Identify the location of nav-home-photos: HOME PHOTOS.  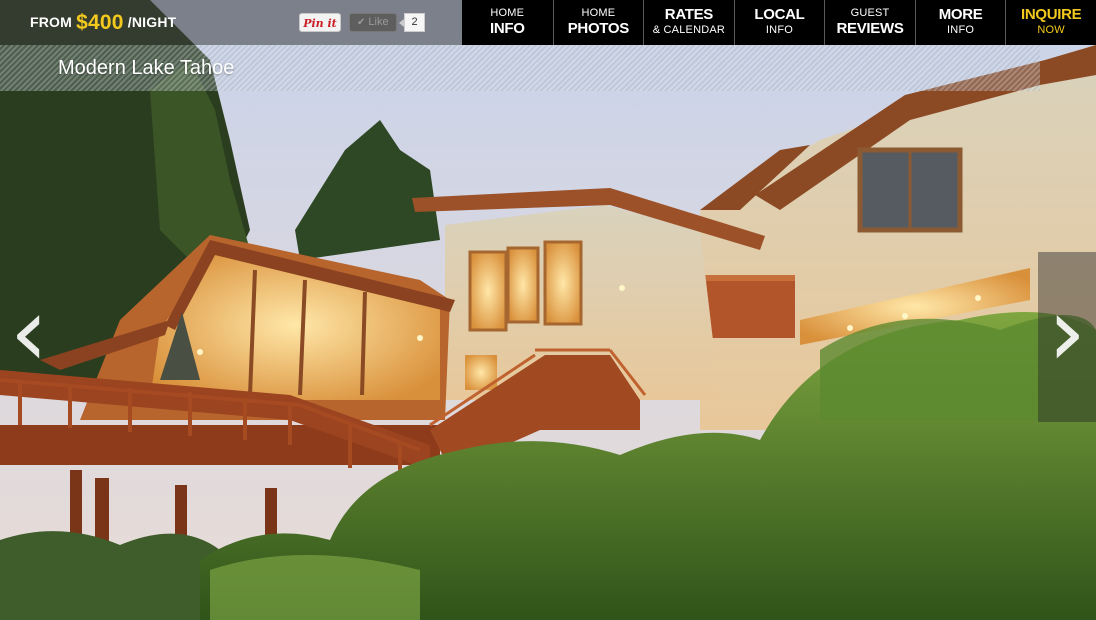
(598, 22).